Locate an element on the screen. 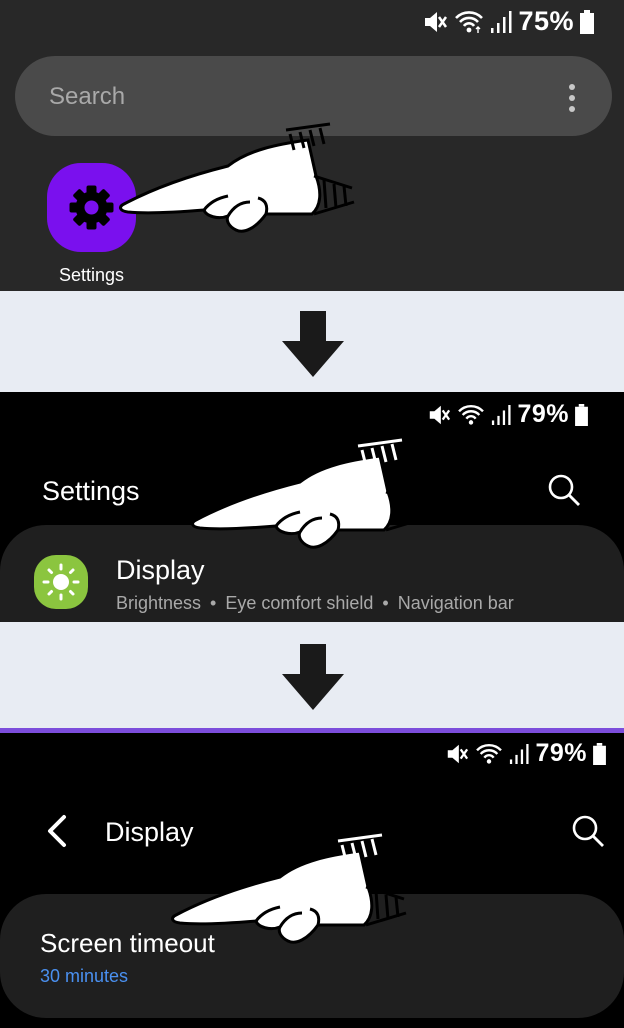 Image resolution: width=624 pixels, height=1028 pixels. sun-icon is located at coordinates (61, 582).